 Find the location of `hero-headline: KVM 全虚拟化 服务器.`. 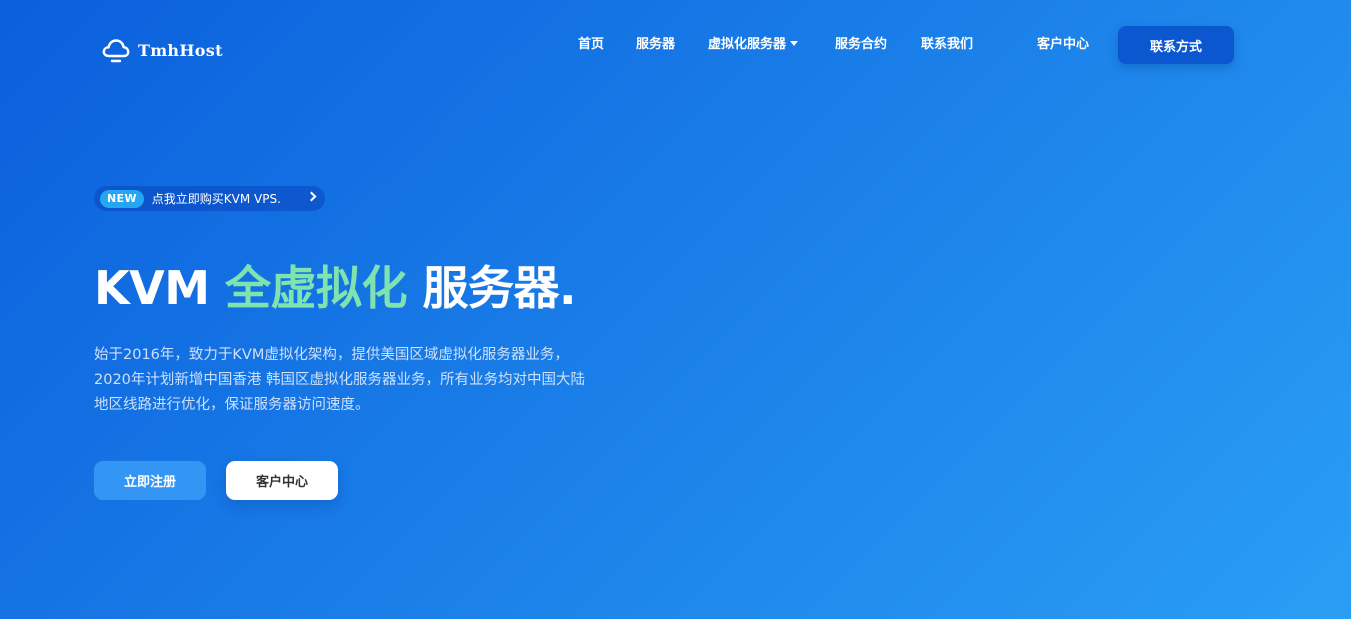

hero-headline: KVM 全虚拟化 服务器. is located at coordinates (335, 288).